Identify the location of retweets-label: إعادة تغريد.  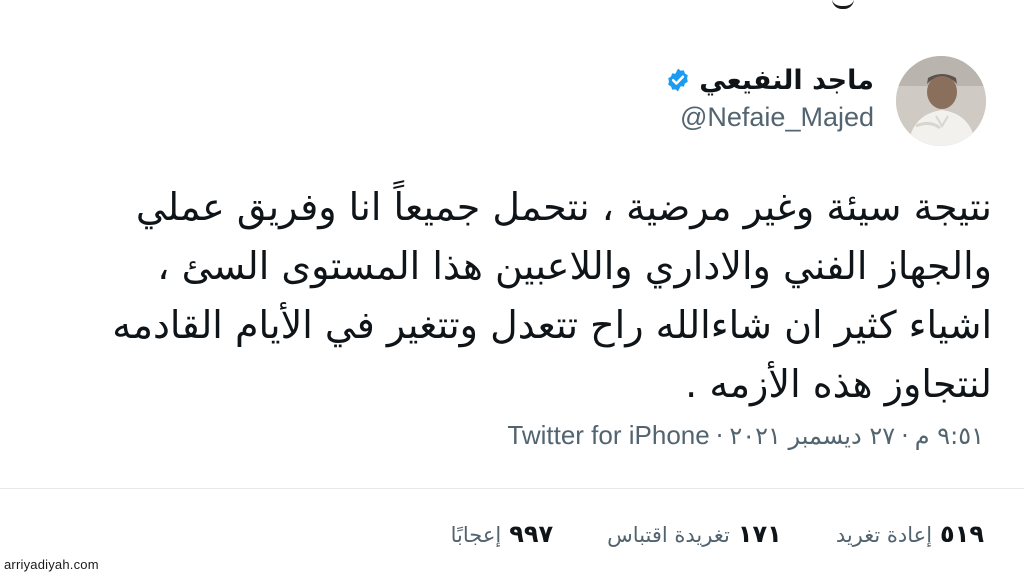
(884, 535).